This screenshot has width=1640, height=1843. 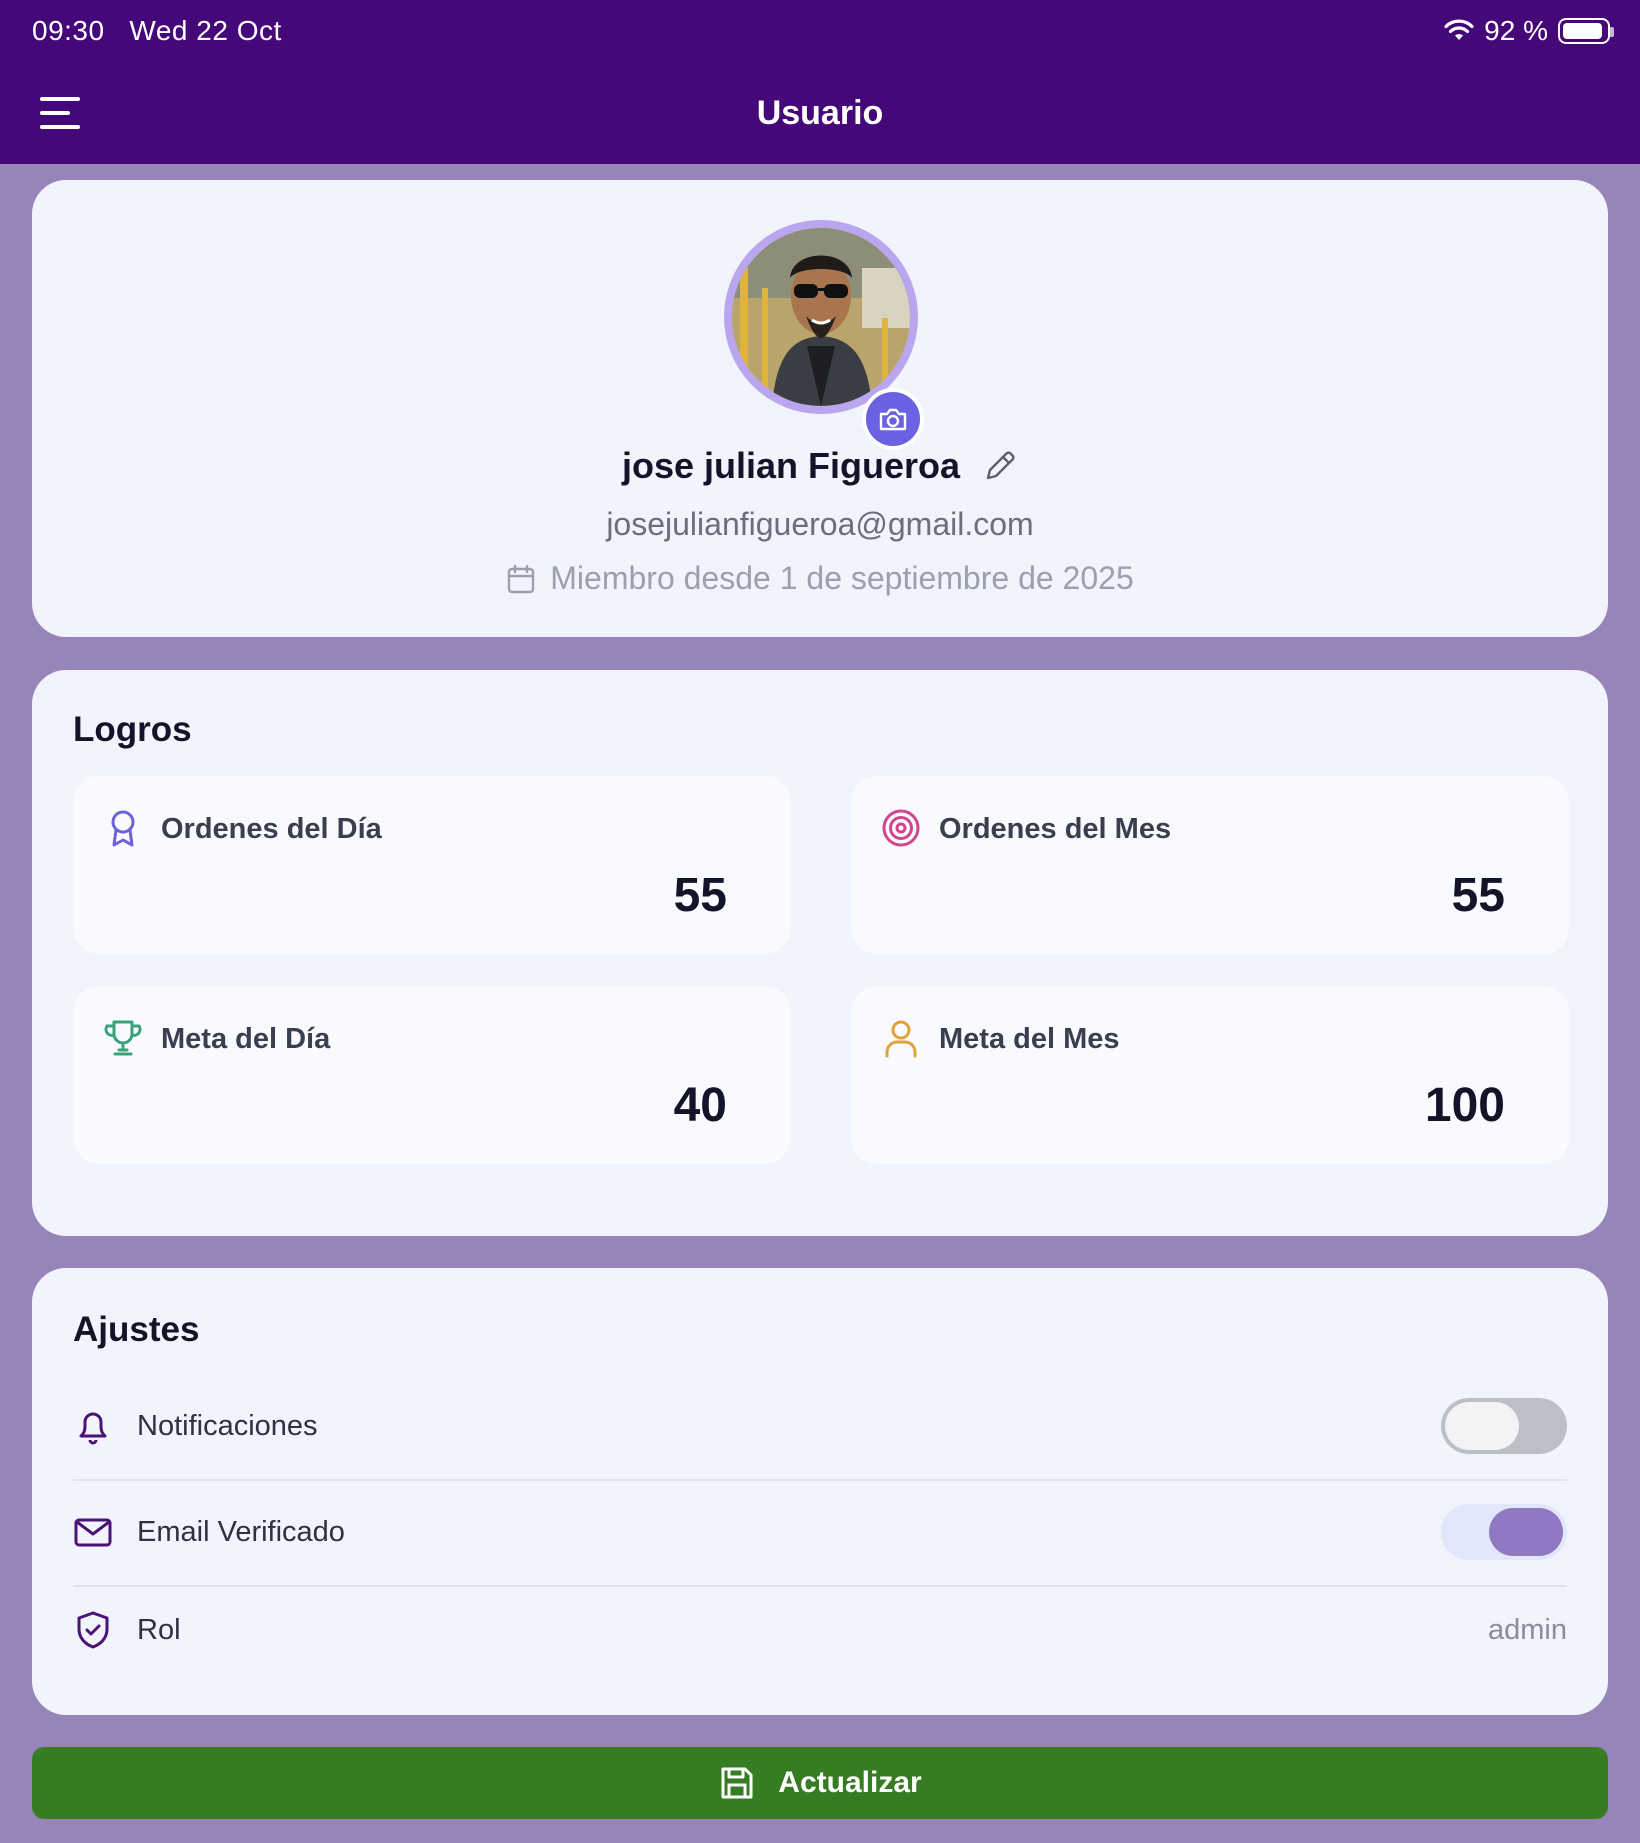 What do you see at coordinates (132, 729) in the screenshot?
I see `logros-title: Logros` at bounding box center [132, 729].